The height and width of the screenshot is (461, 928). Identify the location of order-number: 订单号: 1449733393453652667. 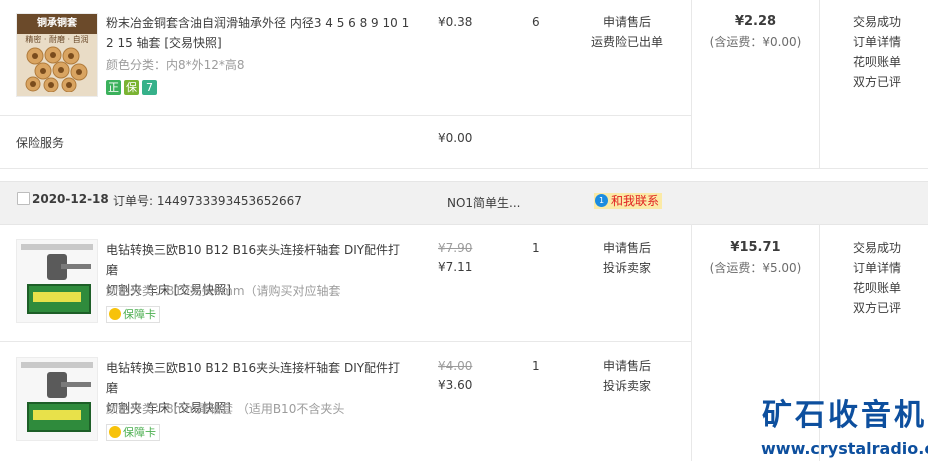
(207, 201).